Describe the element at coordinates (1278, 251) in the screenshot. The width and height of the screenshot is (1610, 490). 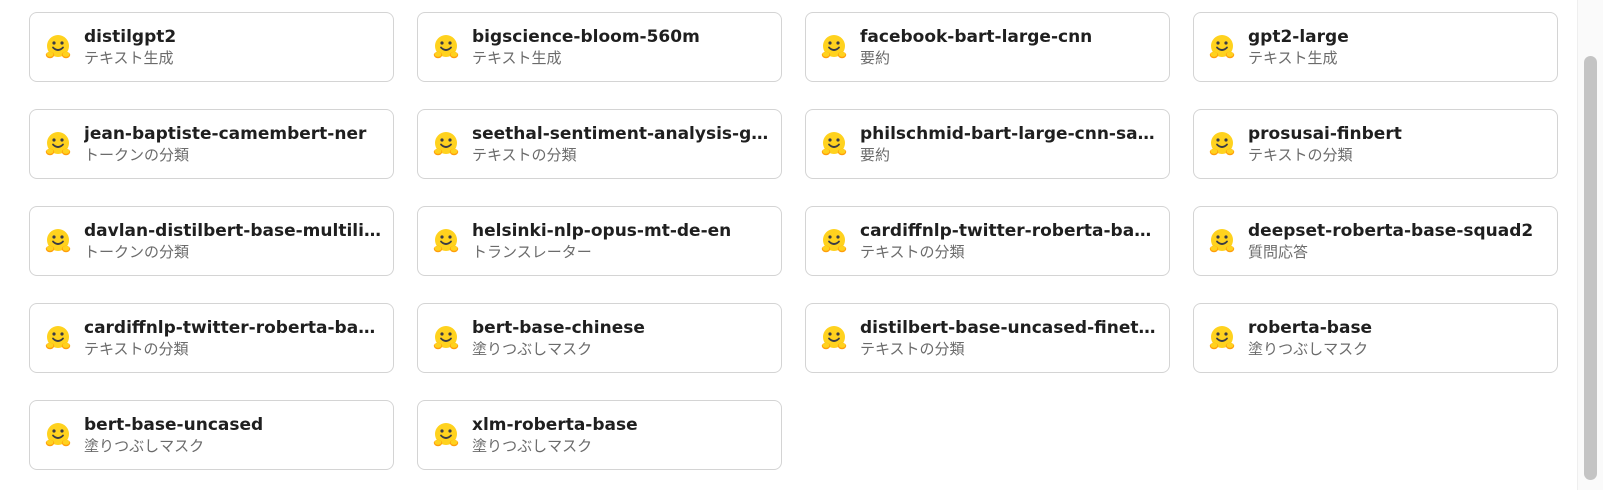
I see `model-task: 質問応答` at that location.